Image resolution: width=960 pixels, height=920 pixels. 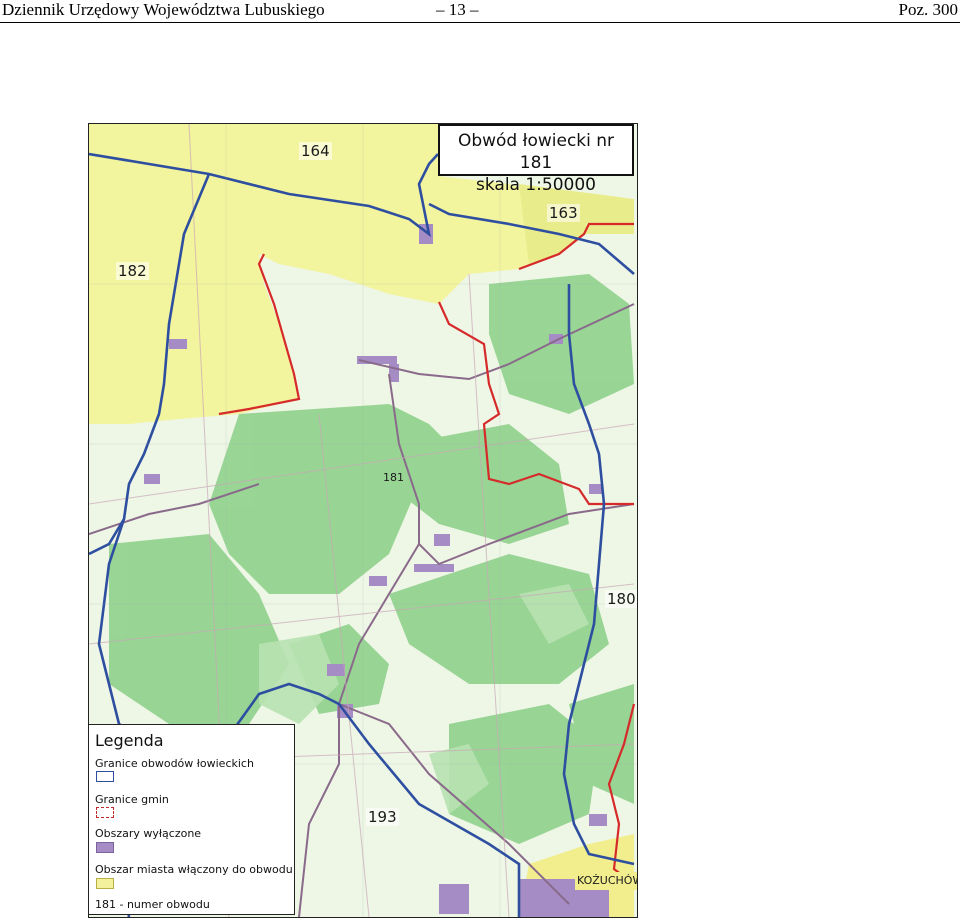 What do you see at coordinates (536, 185) in the screenshot?
I see `map-scale: skala 1:50000` at bounding box center [536, 185].